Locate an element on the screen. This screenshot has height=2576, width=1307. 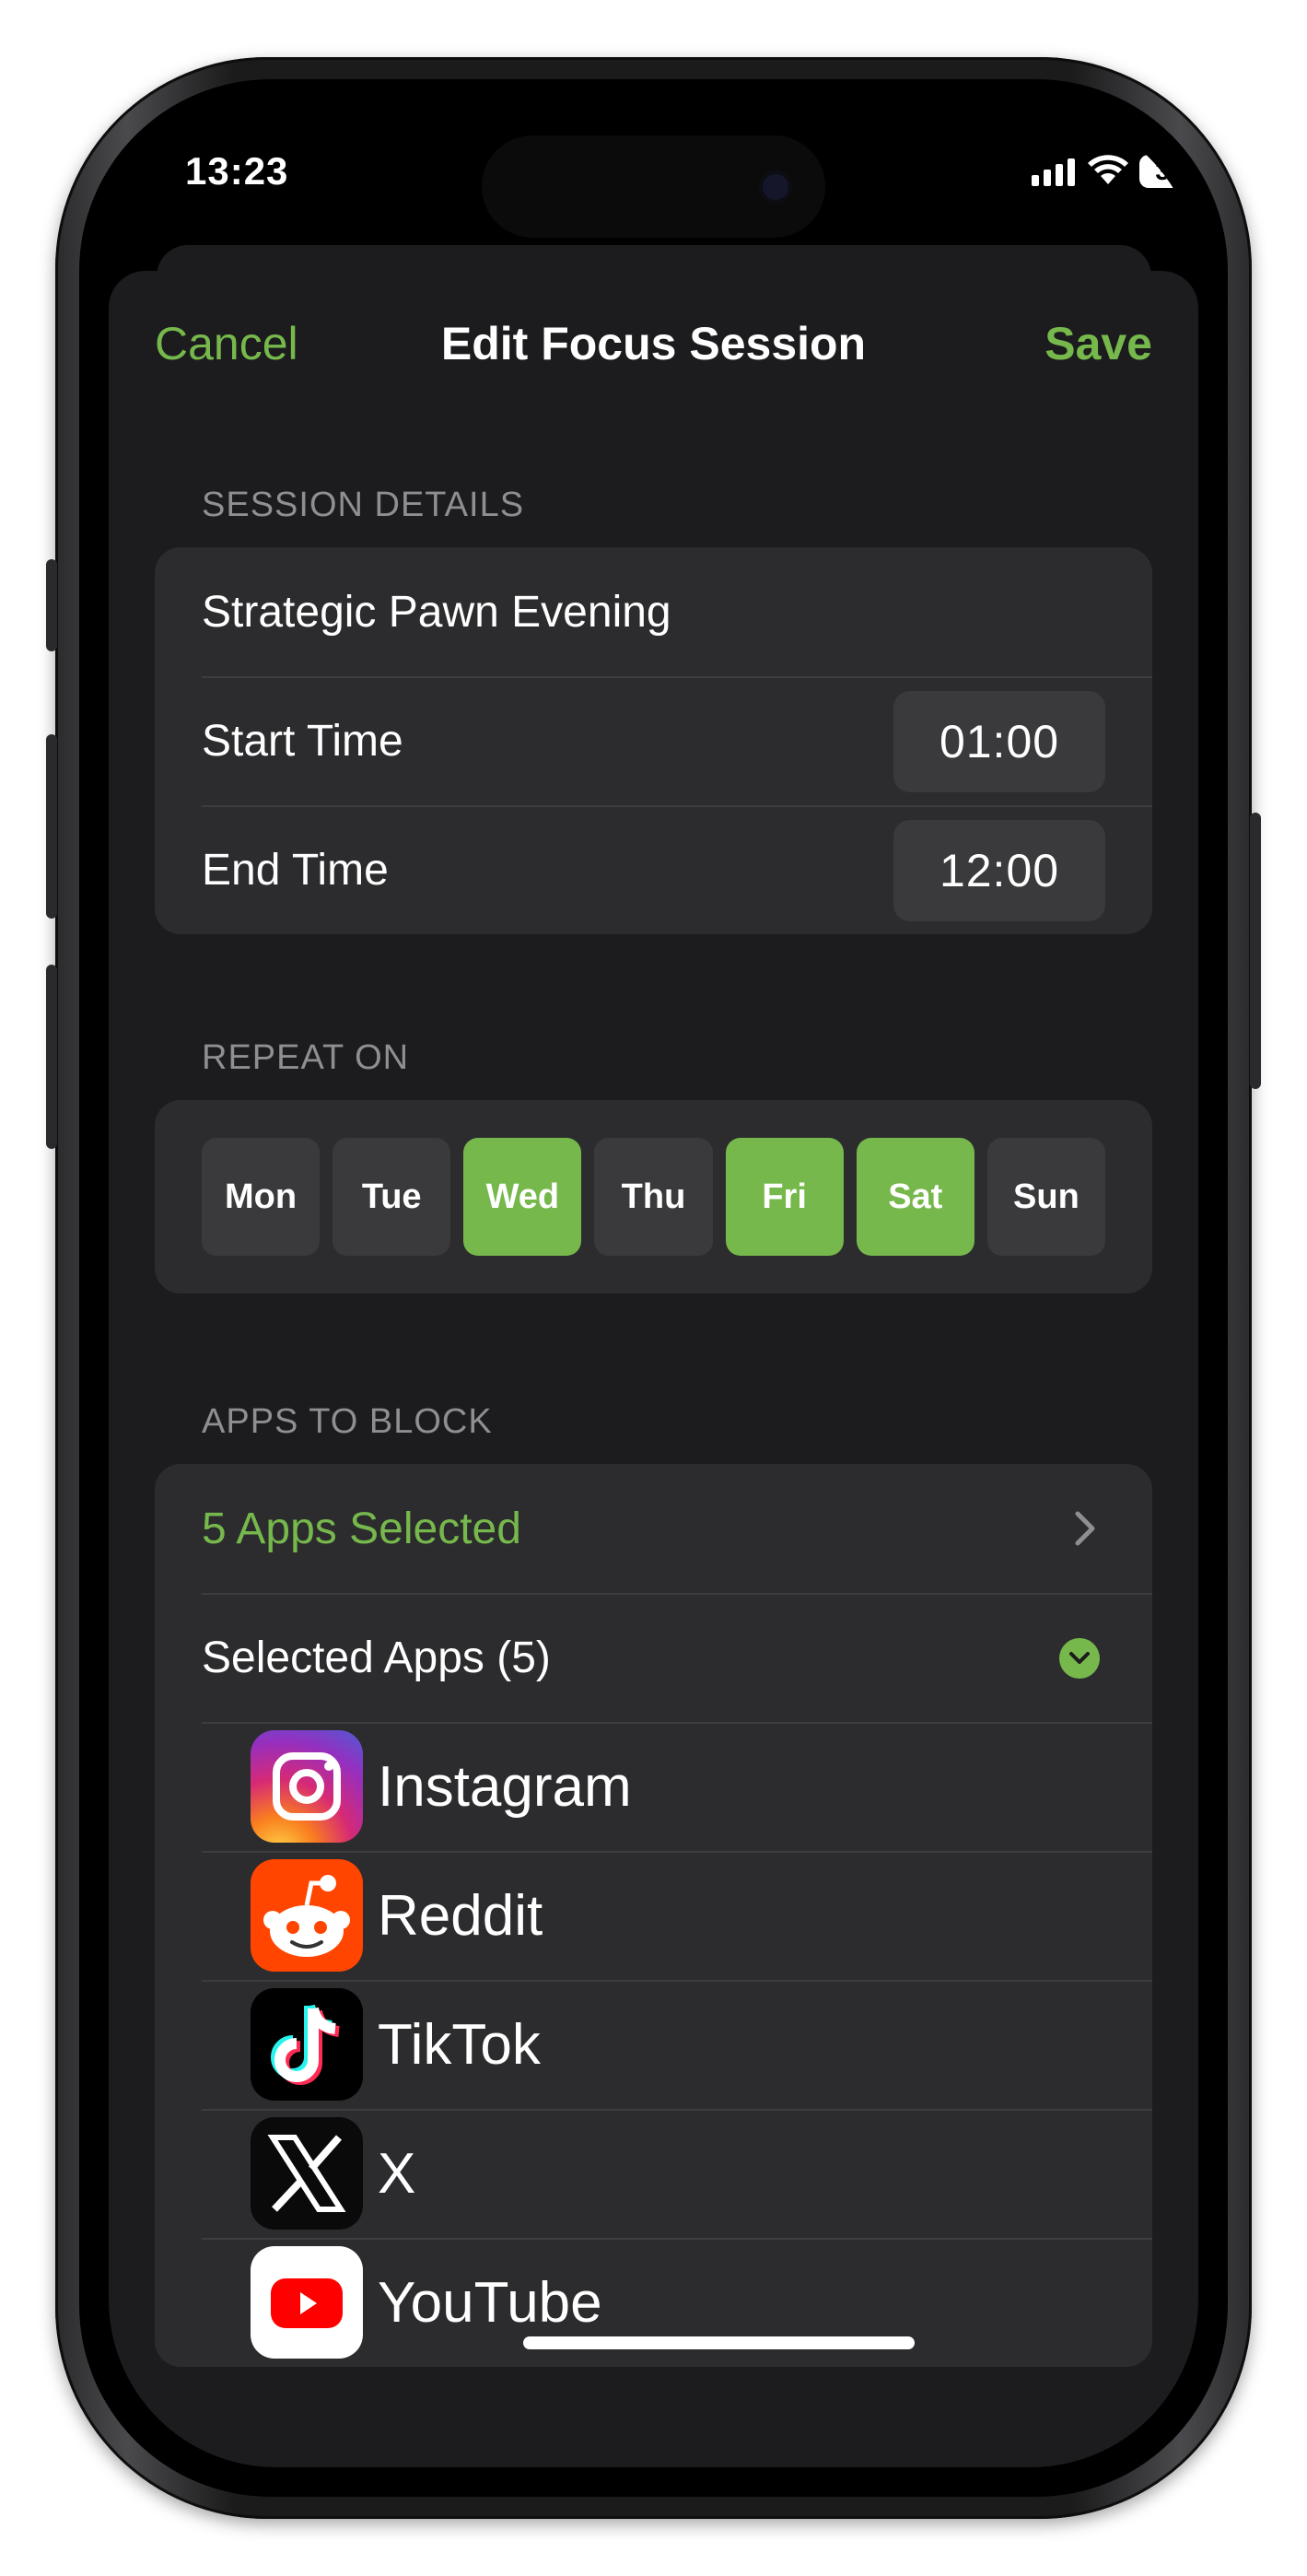
tiktok-icon is located at coordinates (307, 2044).